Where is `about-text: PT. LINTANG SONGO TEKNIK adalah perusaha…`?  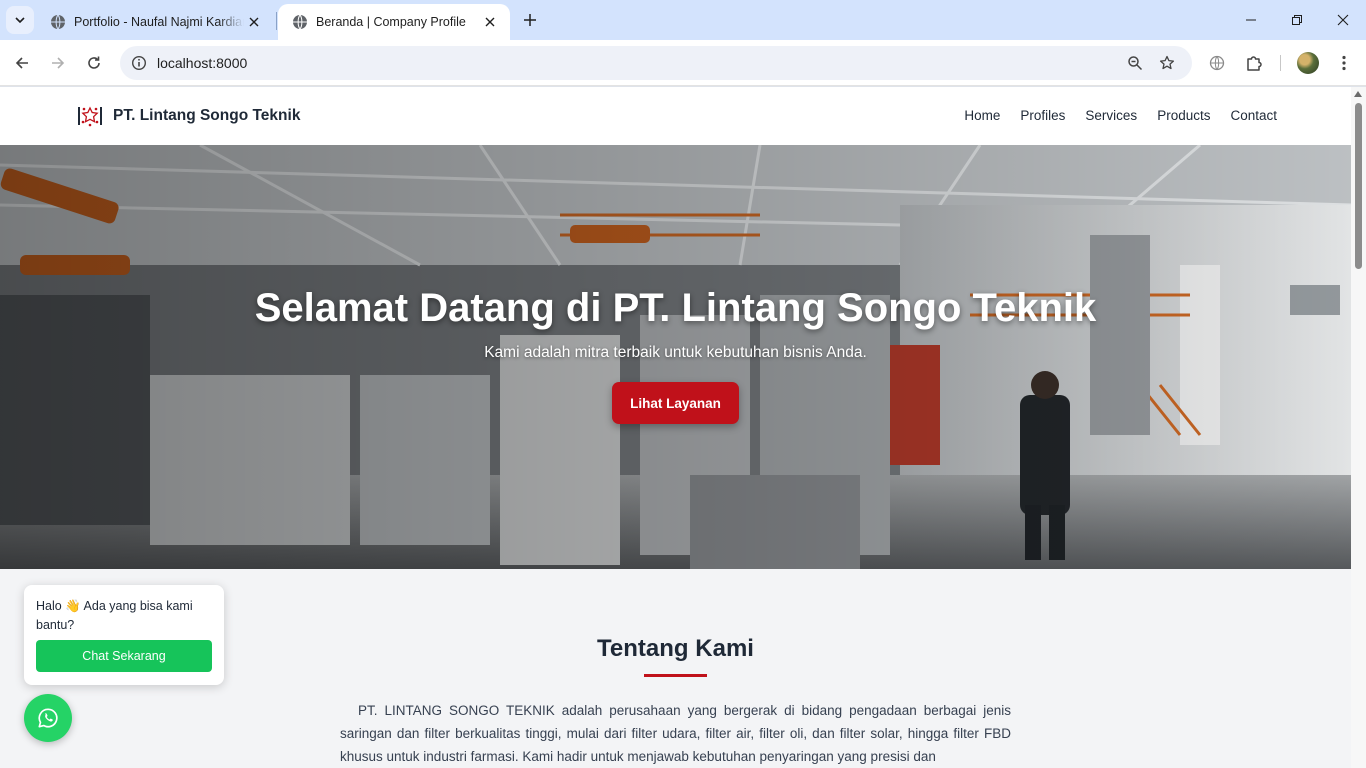 about-text: PT. LINTANG SONGO TEKNIK adalah perusaha… is located at coordinates (675, 733).